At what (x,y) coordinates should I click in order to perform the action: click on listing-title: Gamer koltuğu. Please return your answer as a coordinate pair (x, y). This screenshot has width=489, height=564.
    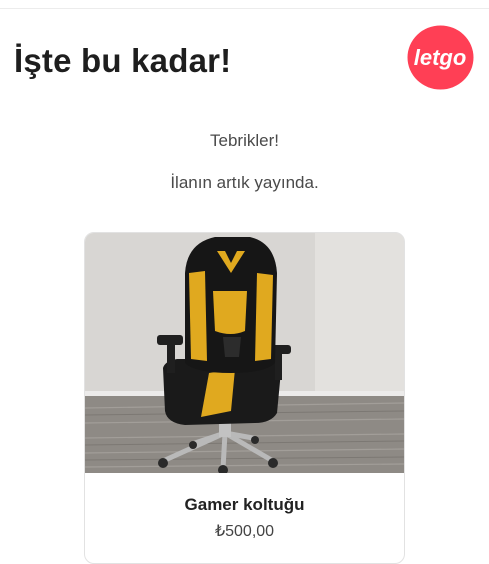
    Looking at the image, I should click on (244, 504).